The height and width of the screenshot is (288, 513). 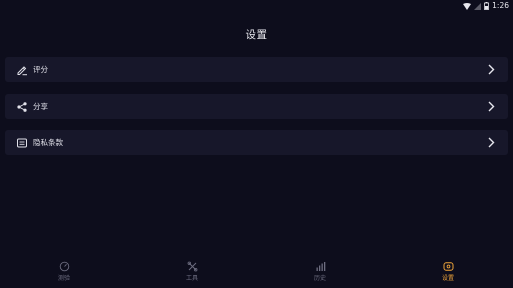 What do you see at coordinates (22, 107) in the screenshot?
I see `share-icon` at bounding box center [22, 107].